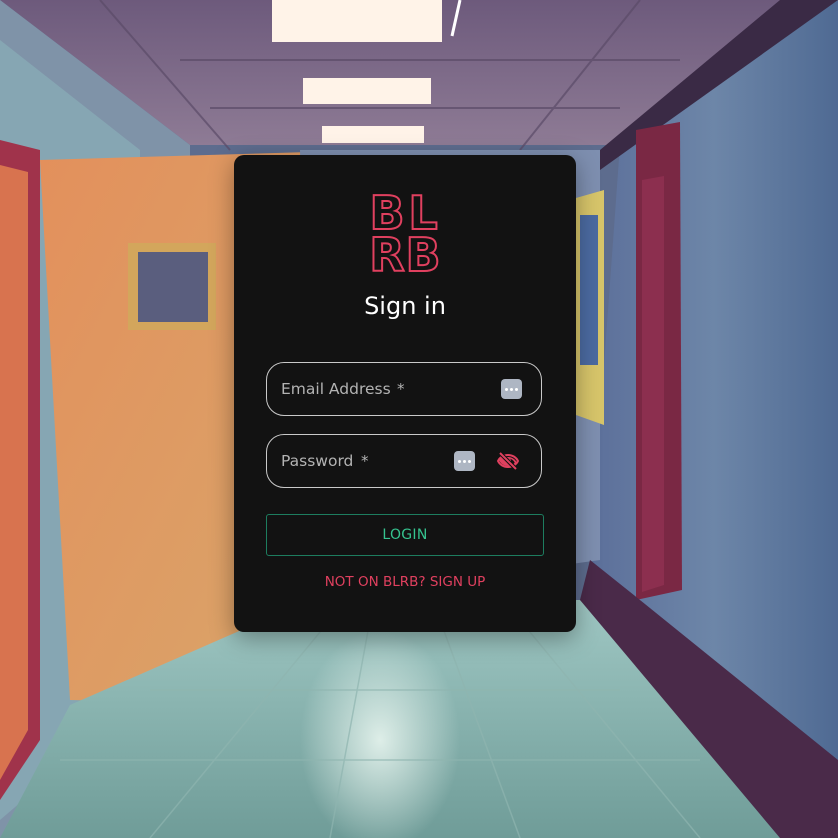 This screenshot has height=838, width=838. Describe the element at coordinates (386, 255) in the screenshot. I see `logo-letter-r: R` at that location.